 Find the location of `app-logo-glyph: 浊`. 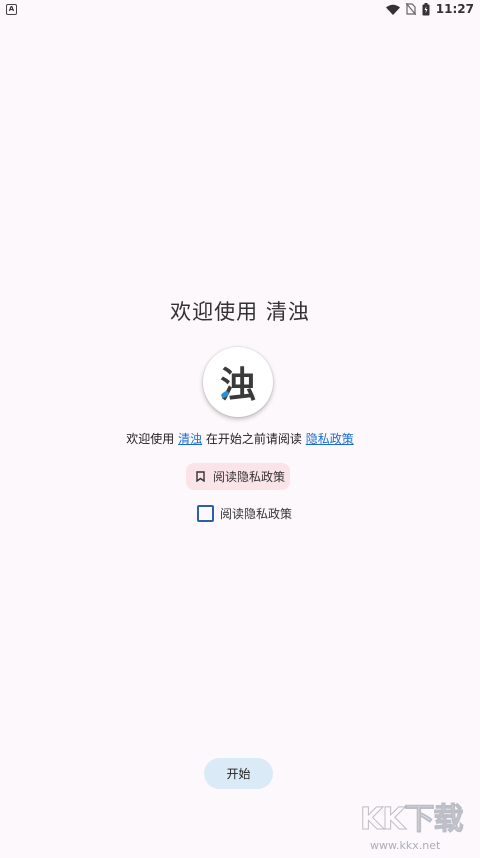

app-logo-glyph: 浊 is located at coordinates (237, 385).